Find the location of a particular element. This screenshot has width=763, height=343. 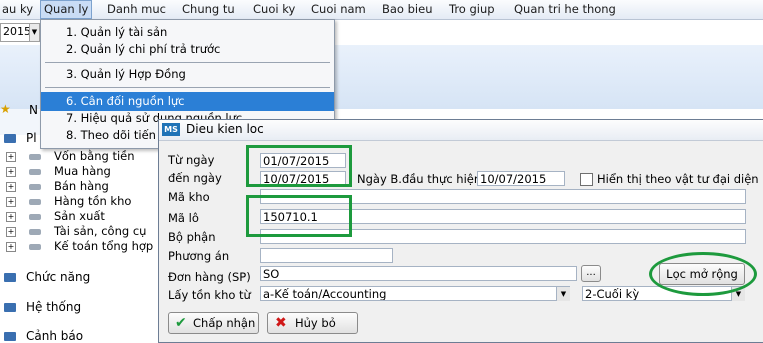

tu-ngay-label: Từ ngày is located at coordinates (191, 160).